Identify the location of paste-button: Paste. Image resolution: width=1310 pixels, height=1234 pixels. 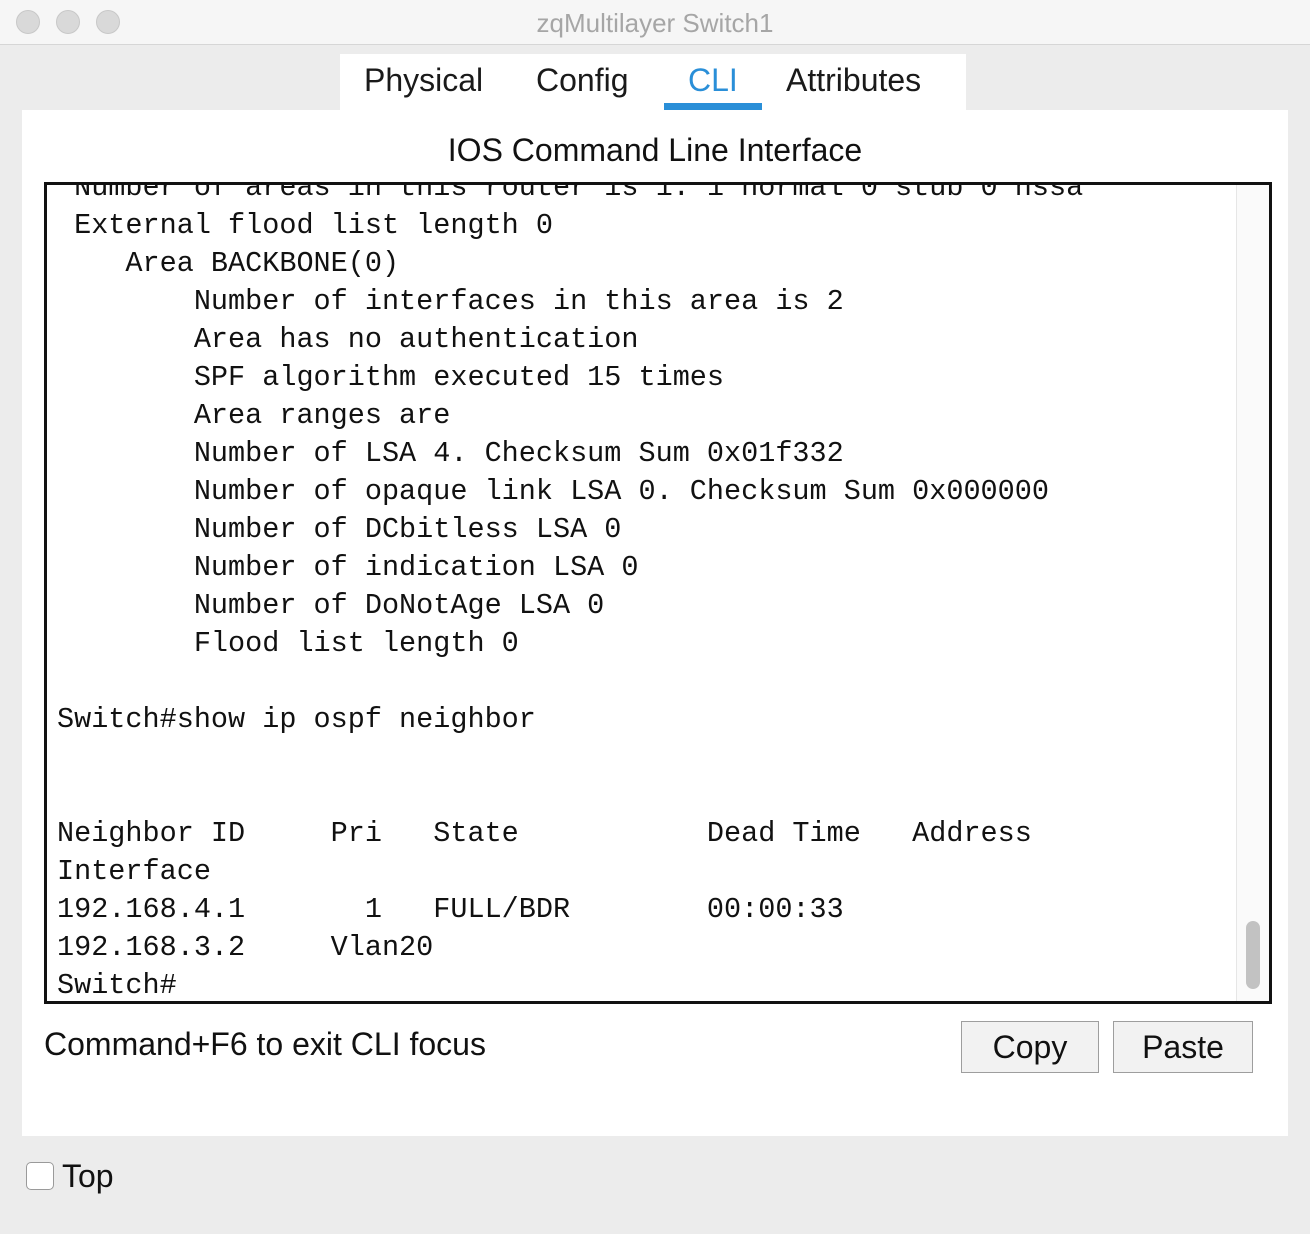
(1183, 1047).